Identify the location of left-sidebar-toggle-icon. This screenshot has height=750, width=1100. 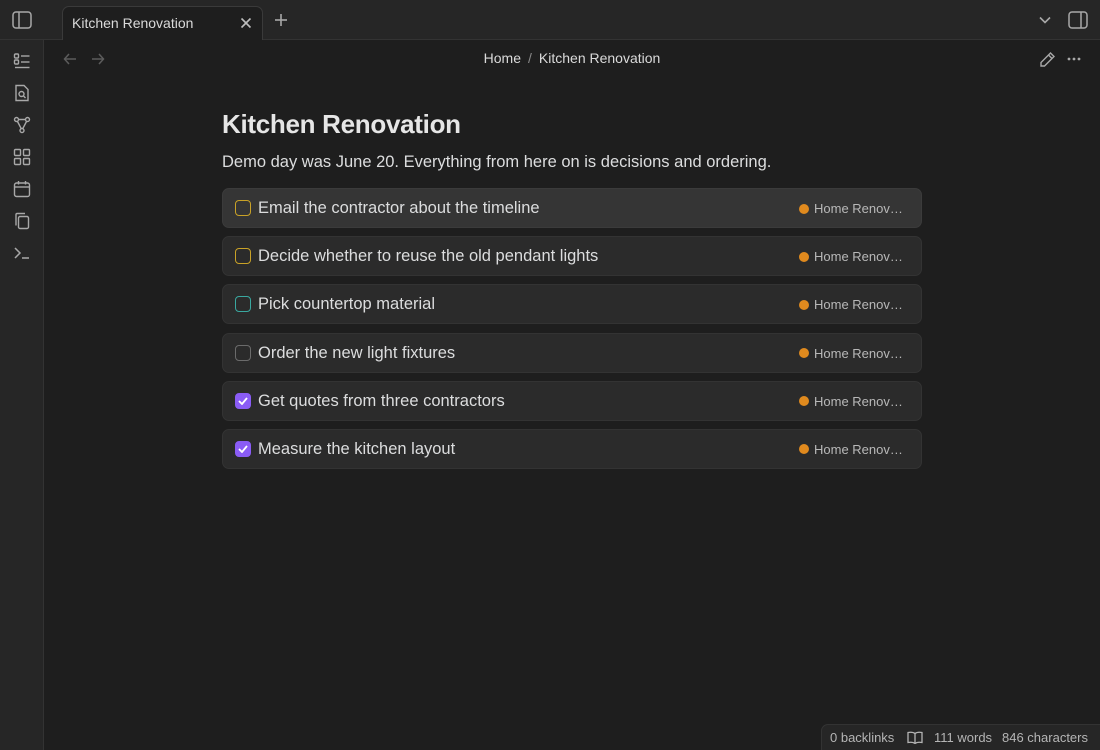
(22, 20).